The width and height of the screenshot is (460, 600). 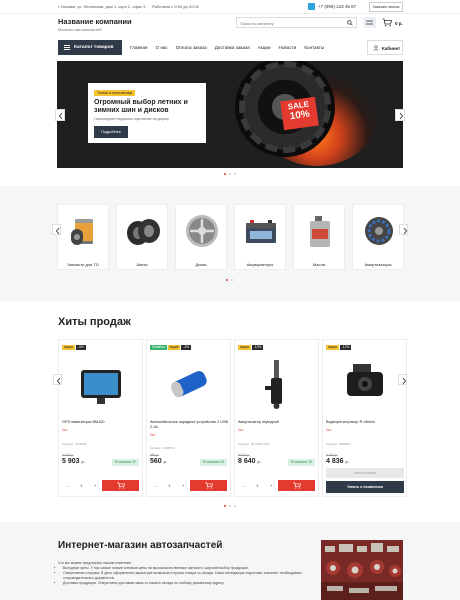 I want to click on product-price: 8 640 р., so click(x=249, y=461).